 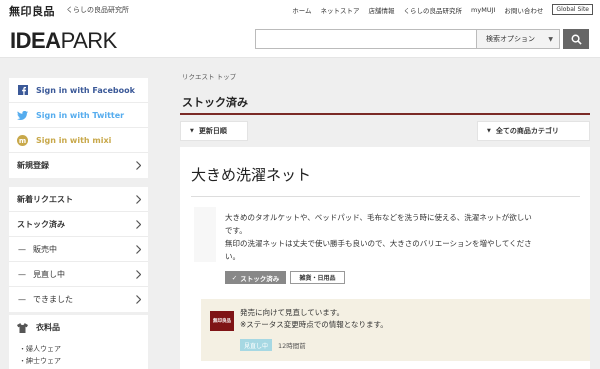 I want to click on sign-in-twitter: Sign in with Twitter, so click(x=78, y=115).